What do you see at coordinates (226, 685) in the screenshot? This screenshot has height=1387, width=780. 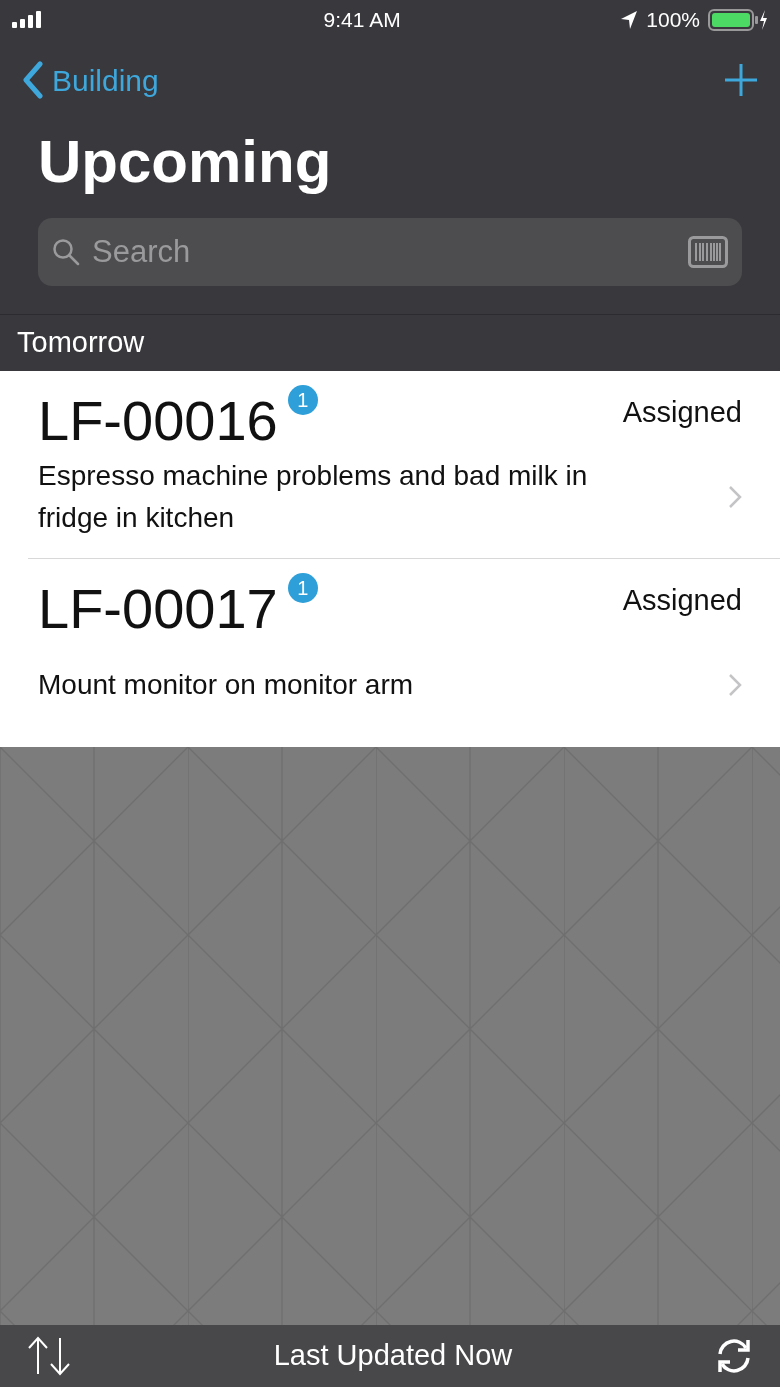 I see `ticket-description: Mount monitor on monitor arm` at bounding box center [226, 685].